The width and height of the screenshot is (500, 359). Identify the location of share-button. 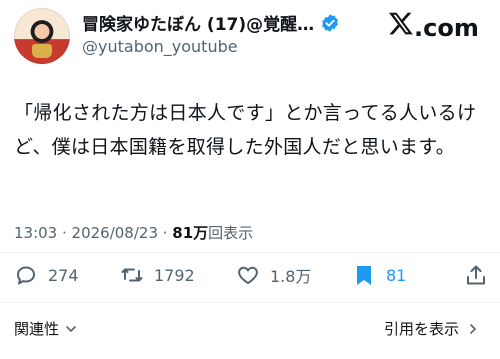
(476, 275).